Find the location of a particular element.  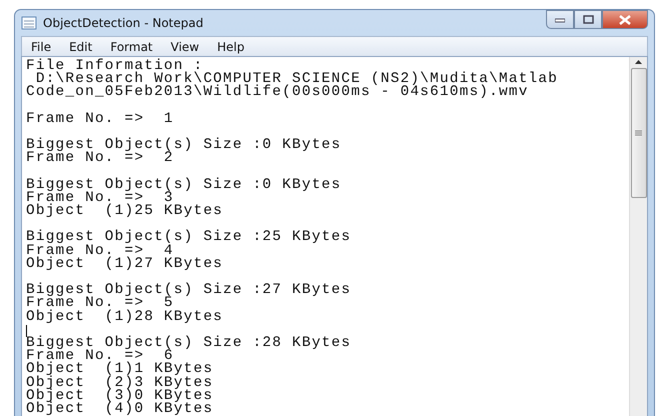

text-line: Object (3)0 KBytes is located at coordinates (120, 396).